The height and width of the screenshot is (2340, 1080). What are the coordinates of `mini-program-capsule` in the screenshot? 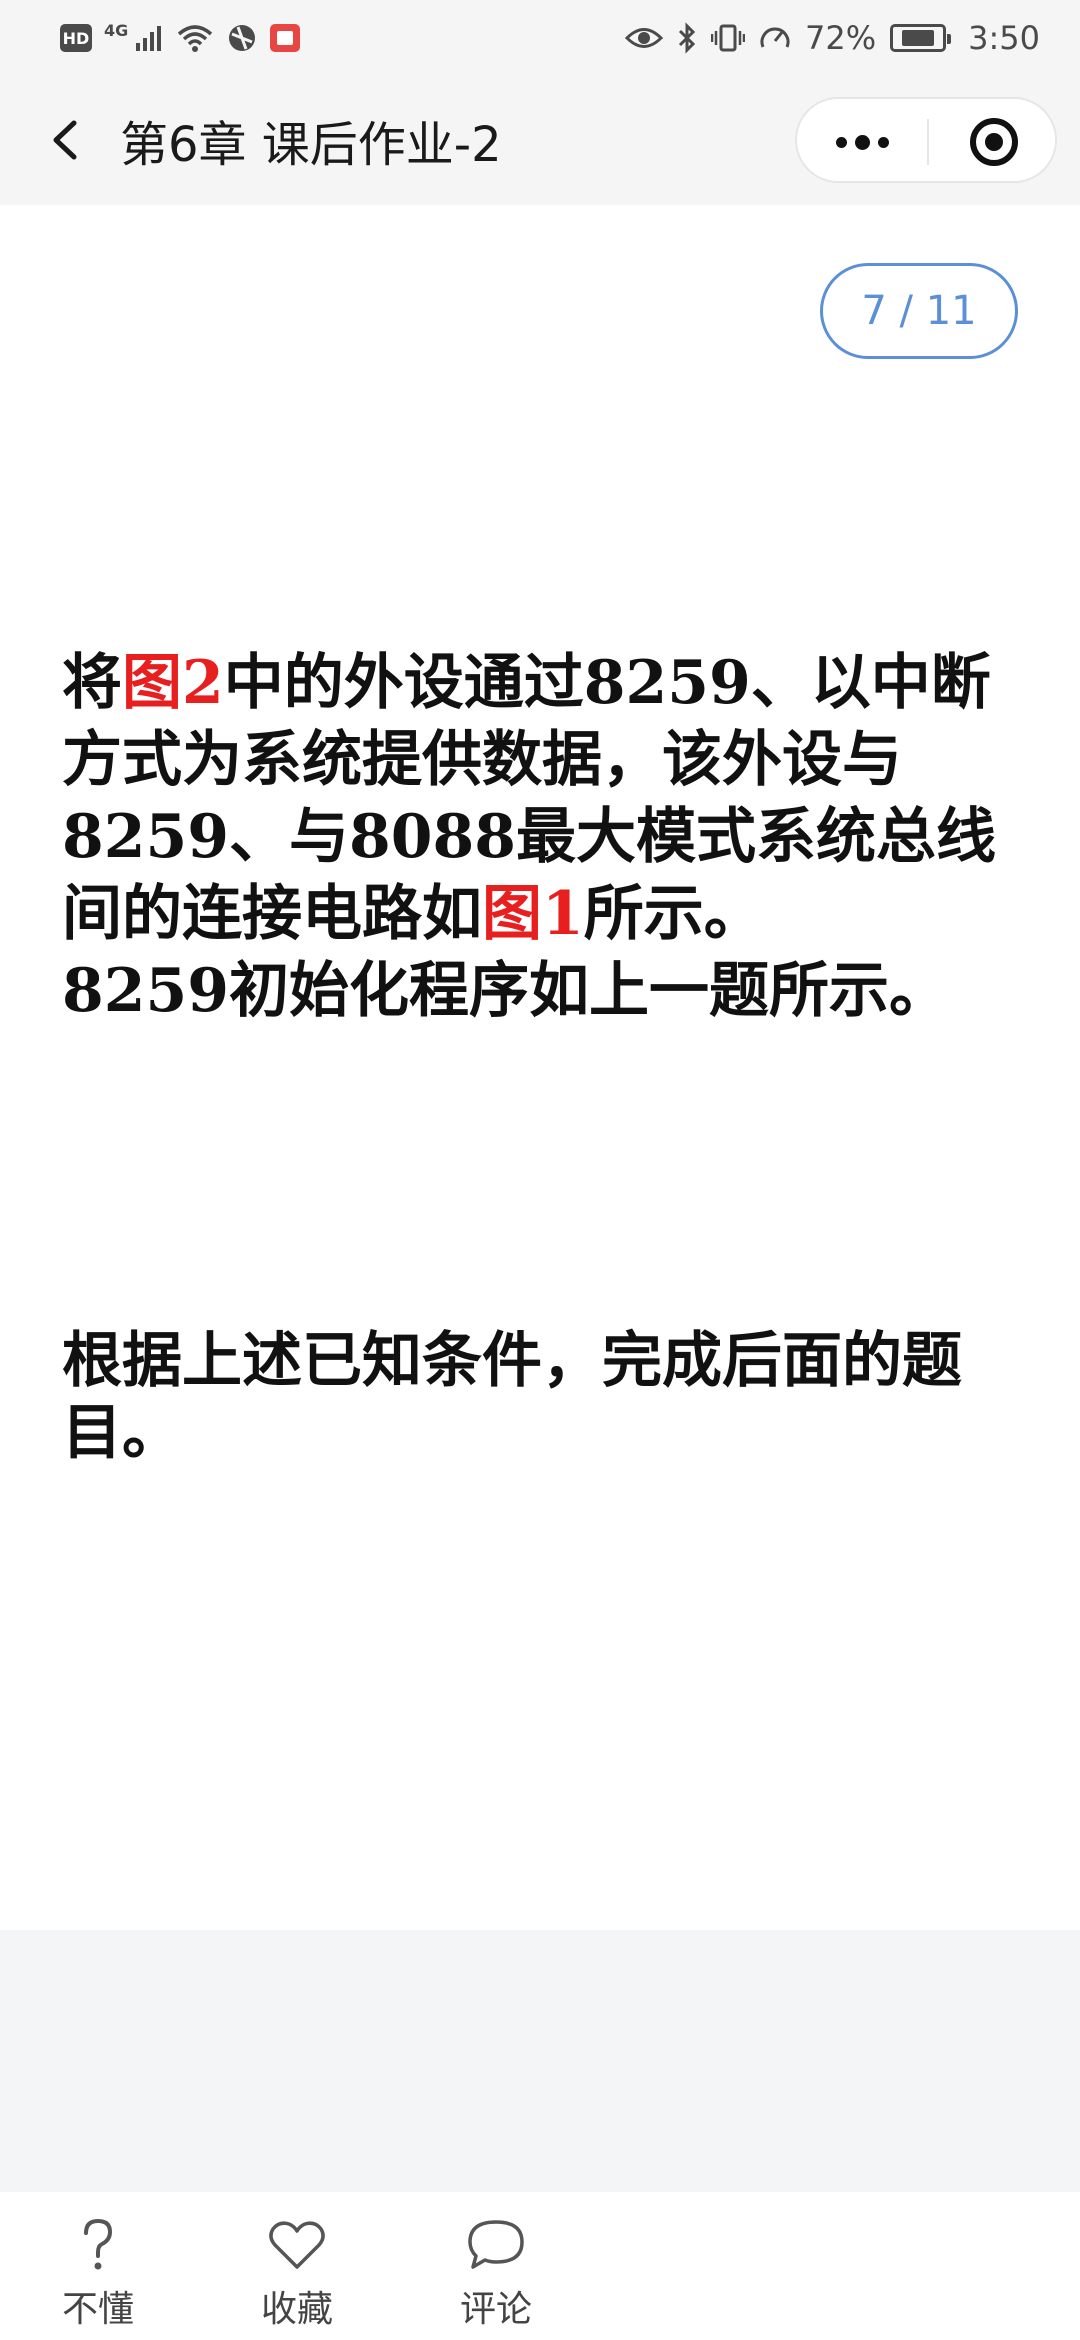 It's located at (926, 140).